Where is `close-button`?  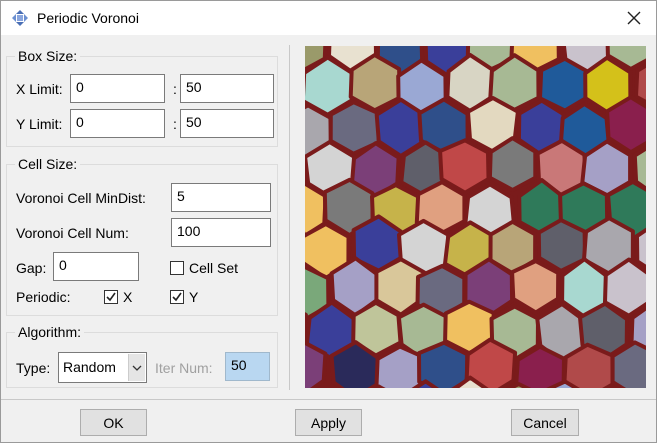 close-button is located at coordinates (634, 18).